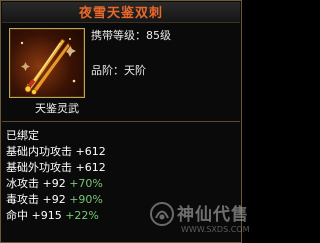 This screenshot has height=243, width=320. I want to click on item-grade: 品阶：天阶, so click(118, 70).